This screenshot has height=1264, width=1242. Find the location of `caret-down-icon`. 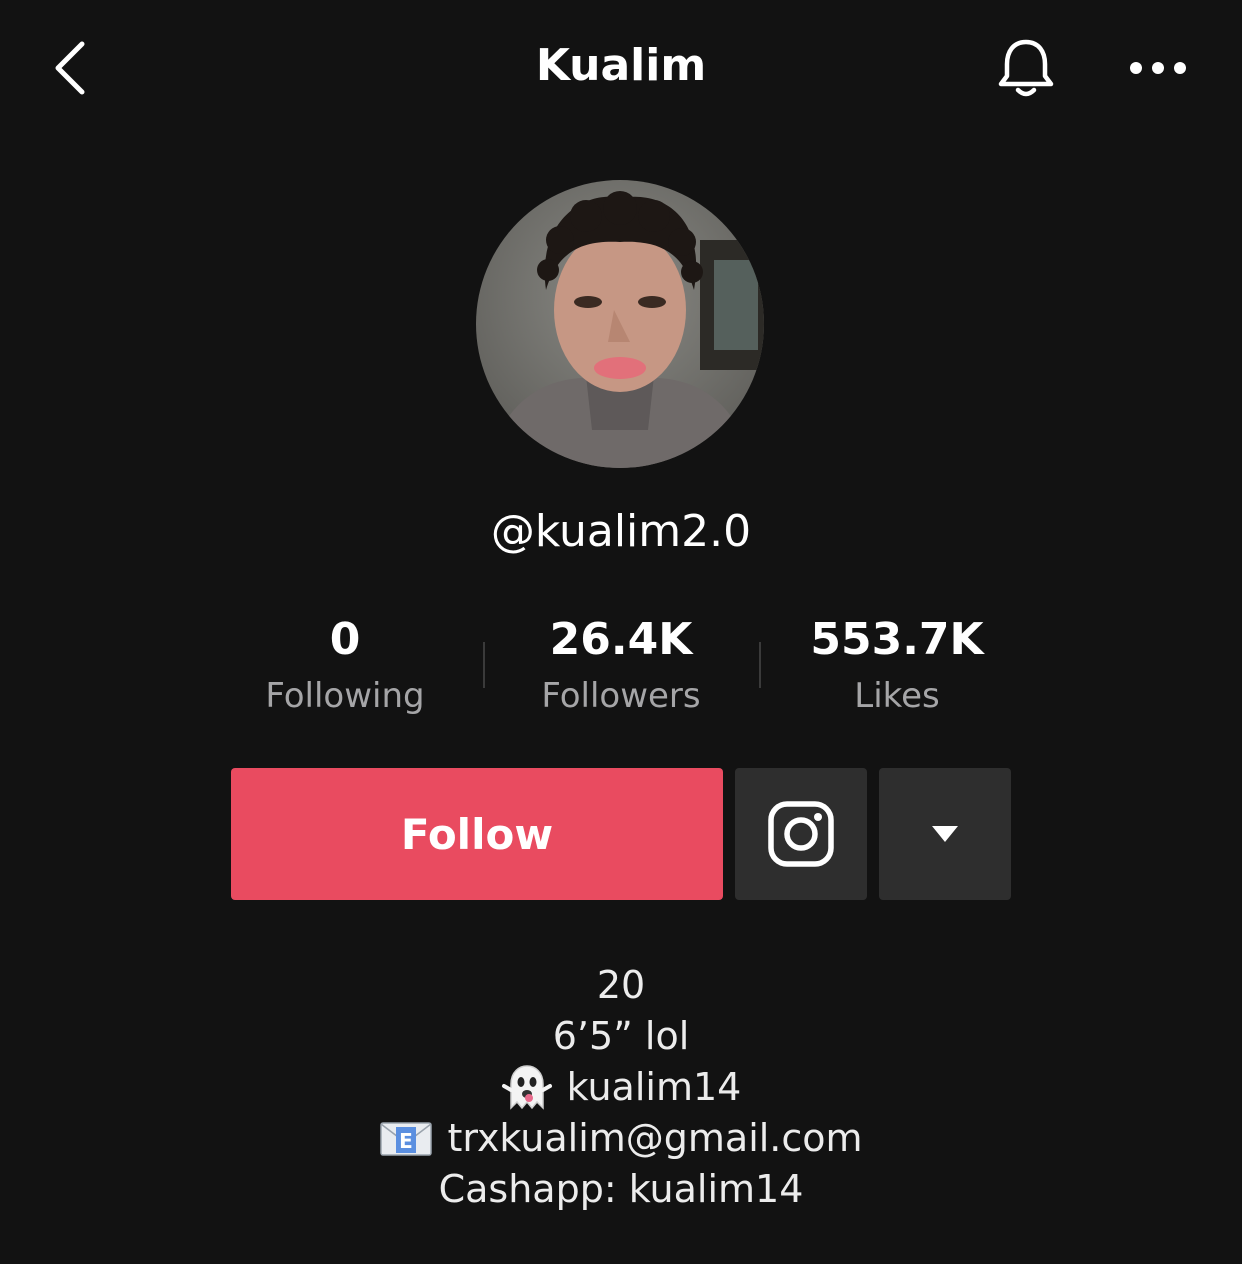

caret-down-icon is located at coordinates (945, 834).